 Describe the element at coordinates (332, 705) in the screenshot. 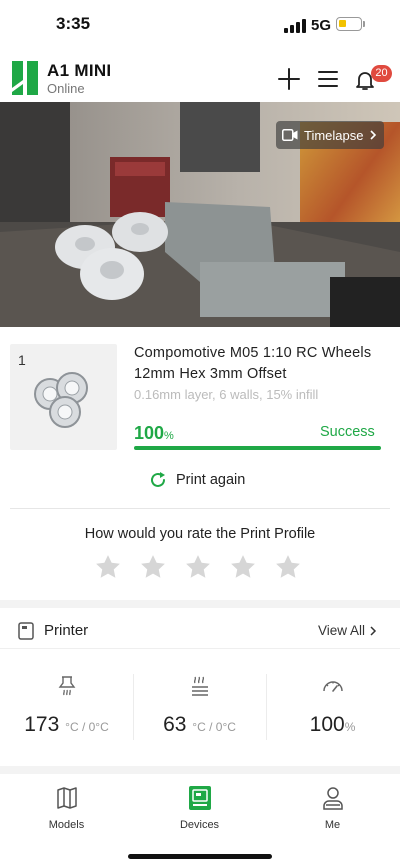

I see `print-speed-stat: 100%` at that location.